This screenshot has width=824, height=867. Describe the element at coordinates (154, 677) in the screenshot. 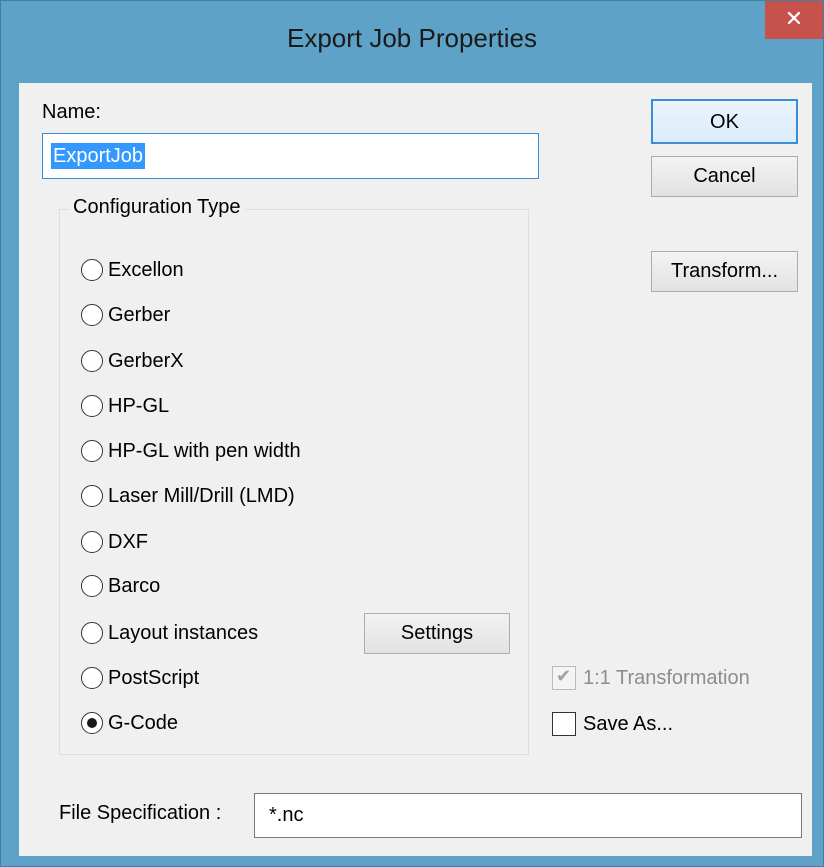

I see `radio-label: PostScript` at that location.